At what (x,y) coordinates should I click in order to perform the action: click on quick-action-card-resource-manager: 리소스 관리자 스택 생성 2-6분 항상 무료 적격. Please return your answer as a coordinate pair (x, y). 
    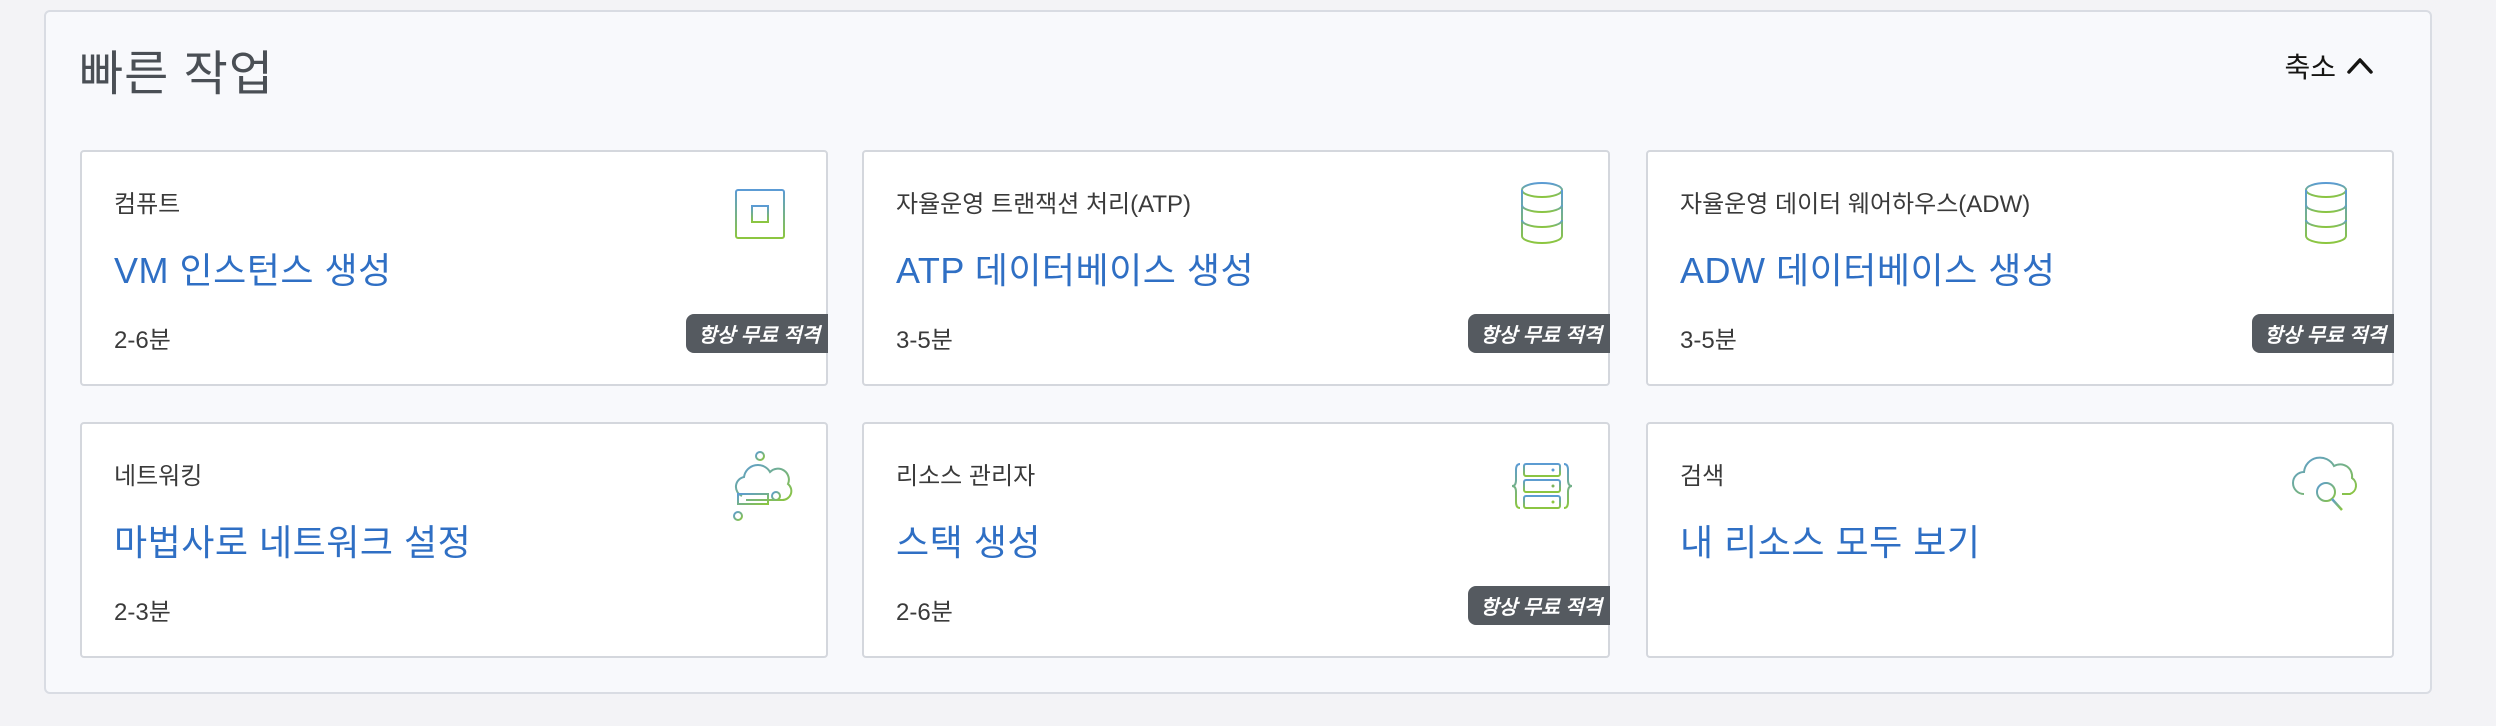
    Looking at the image, I should click on (1236, 540).